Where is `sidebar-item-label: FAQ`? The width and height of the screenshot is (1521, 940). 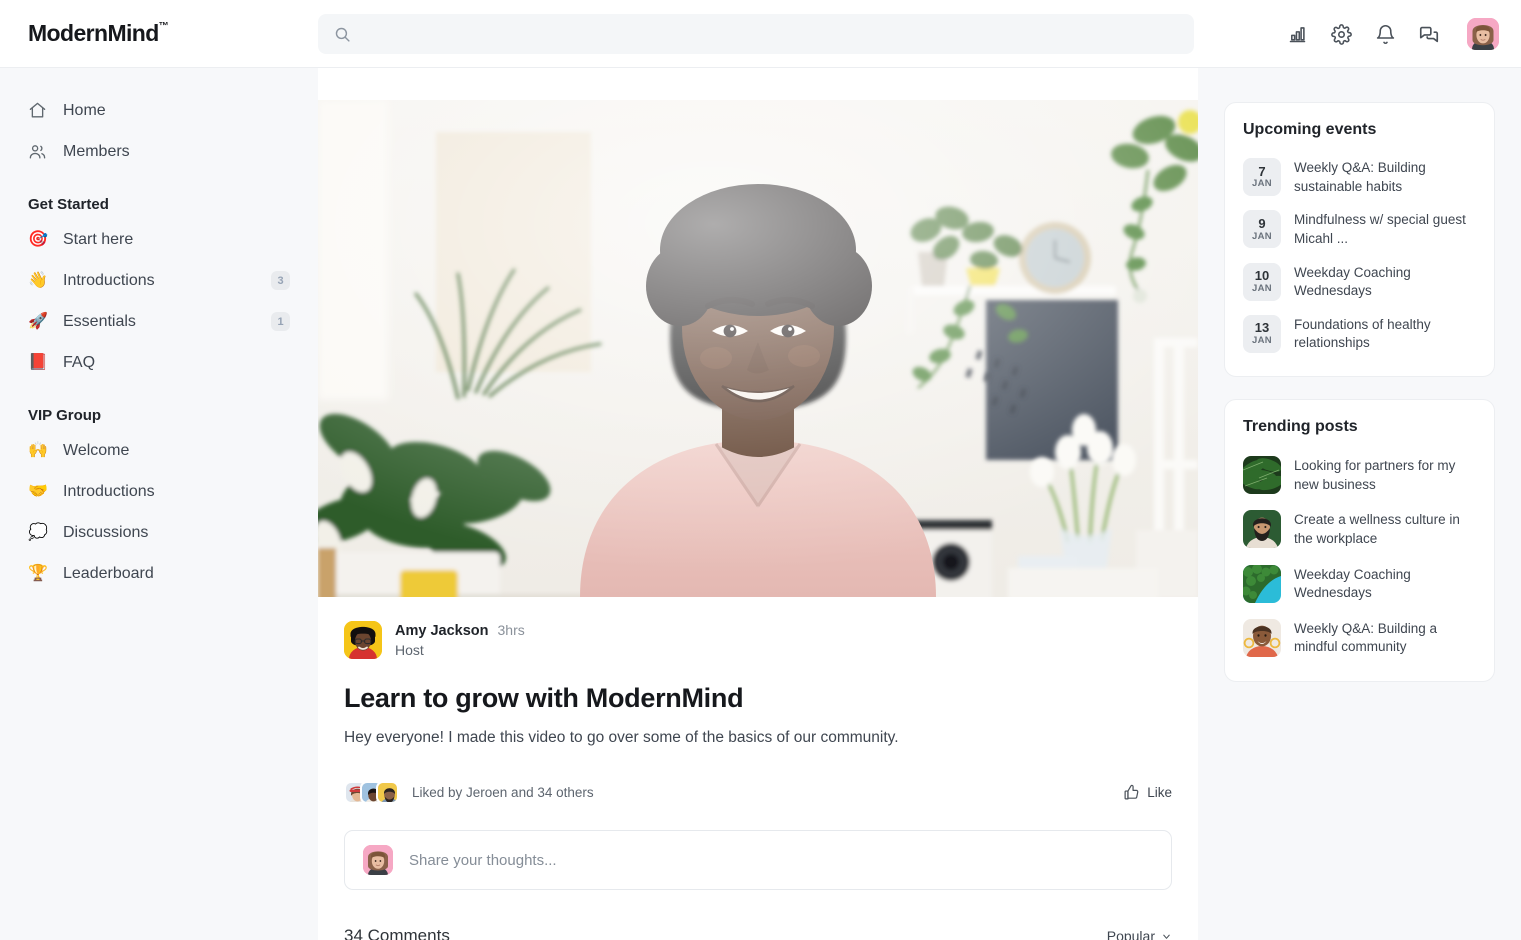
sidebar-item-label: FAQ is located at coordinates (79, 362).